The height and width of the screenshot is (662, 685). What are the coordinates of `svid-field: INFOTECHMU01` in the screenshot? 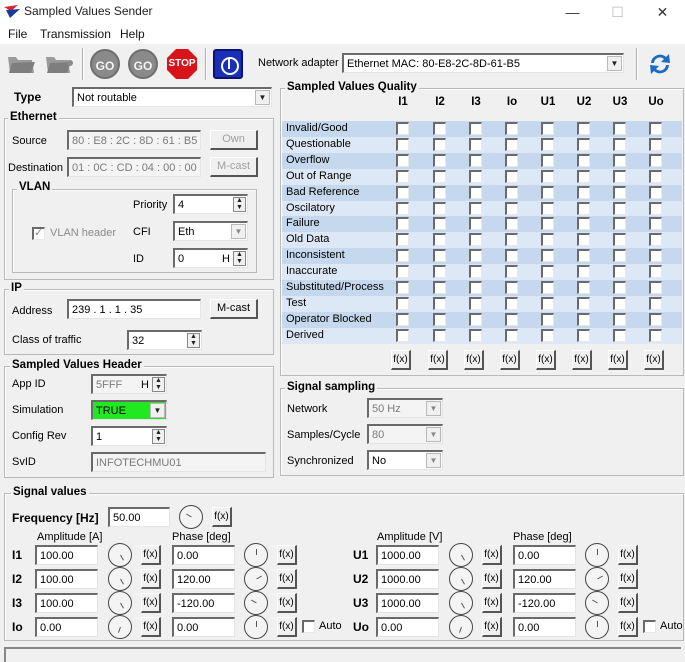 It's located at (178, 462).